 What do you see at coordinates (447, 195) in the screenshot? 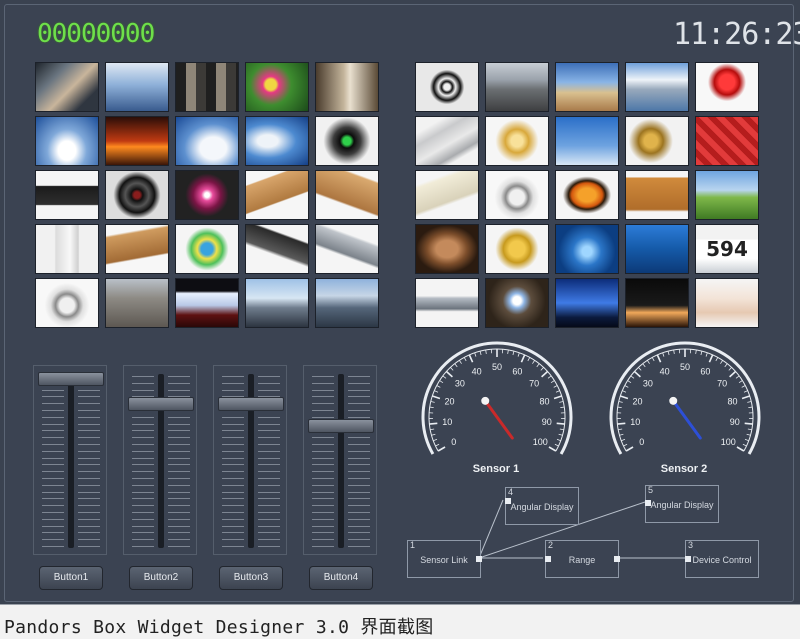
I see `right-thumb-envelope` at bounding box center [447, 195].